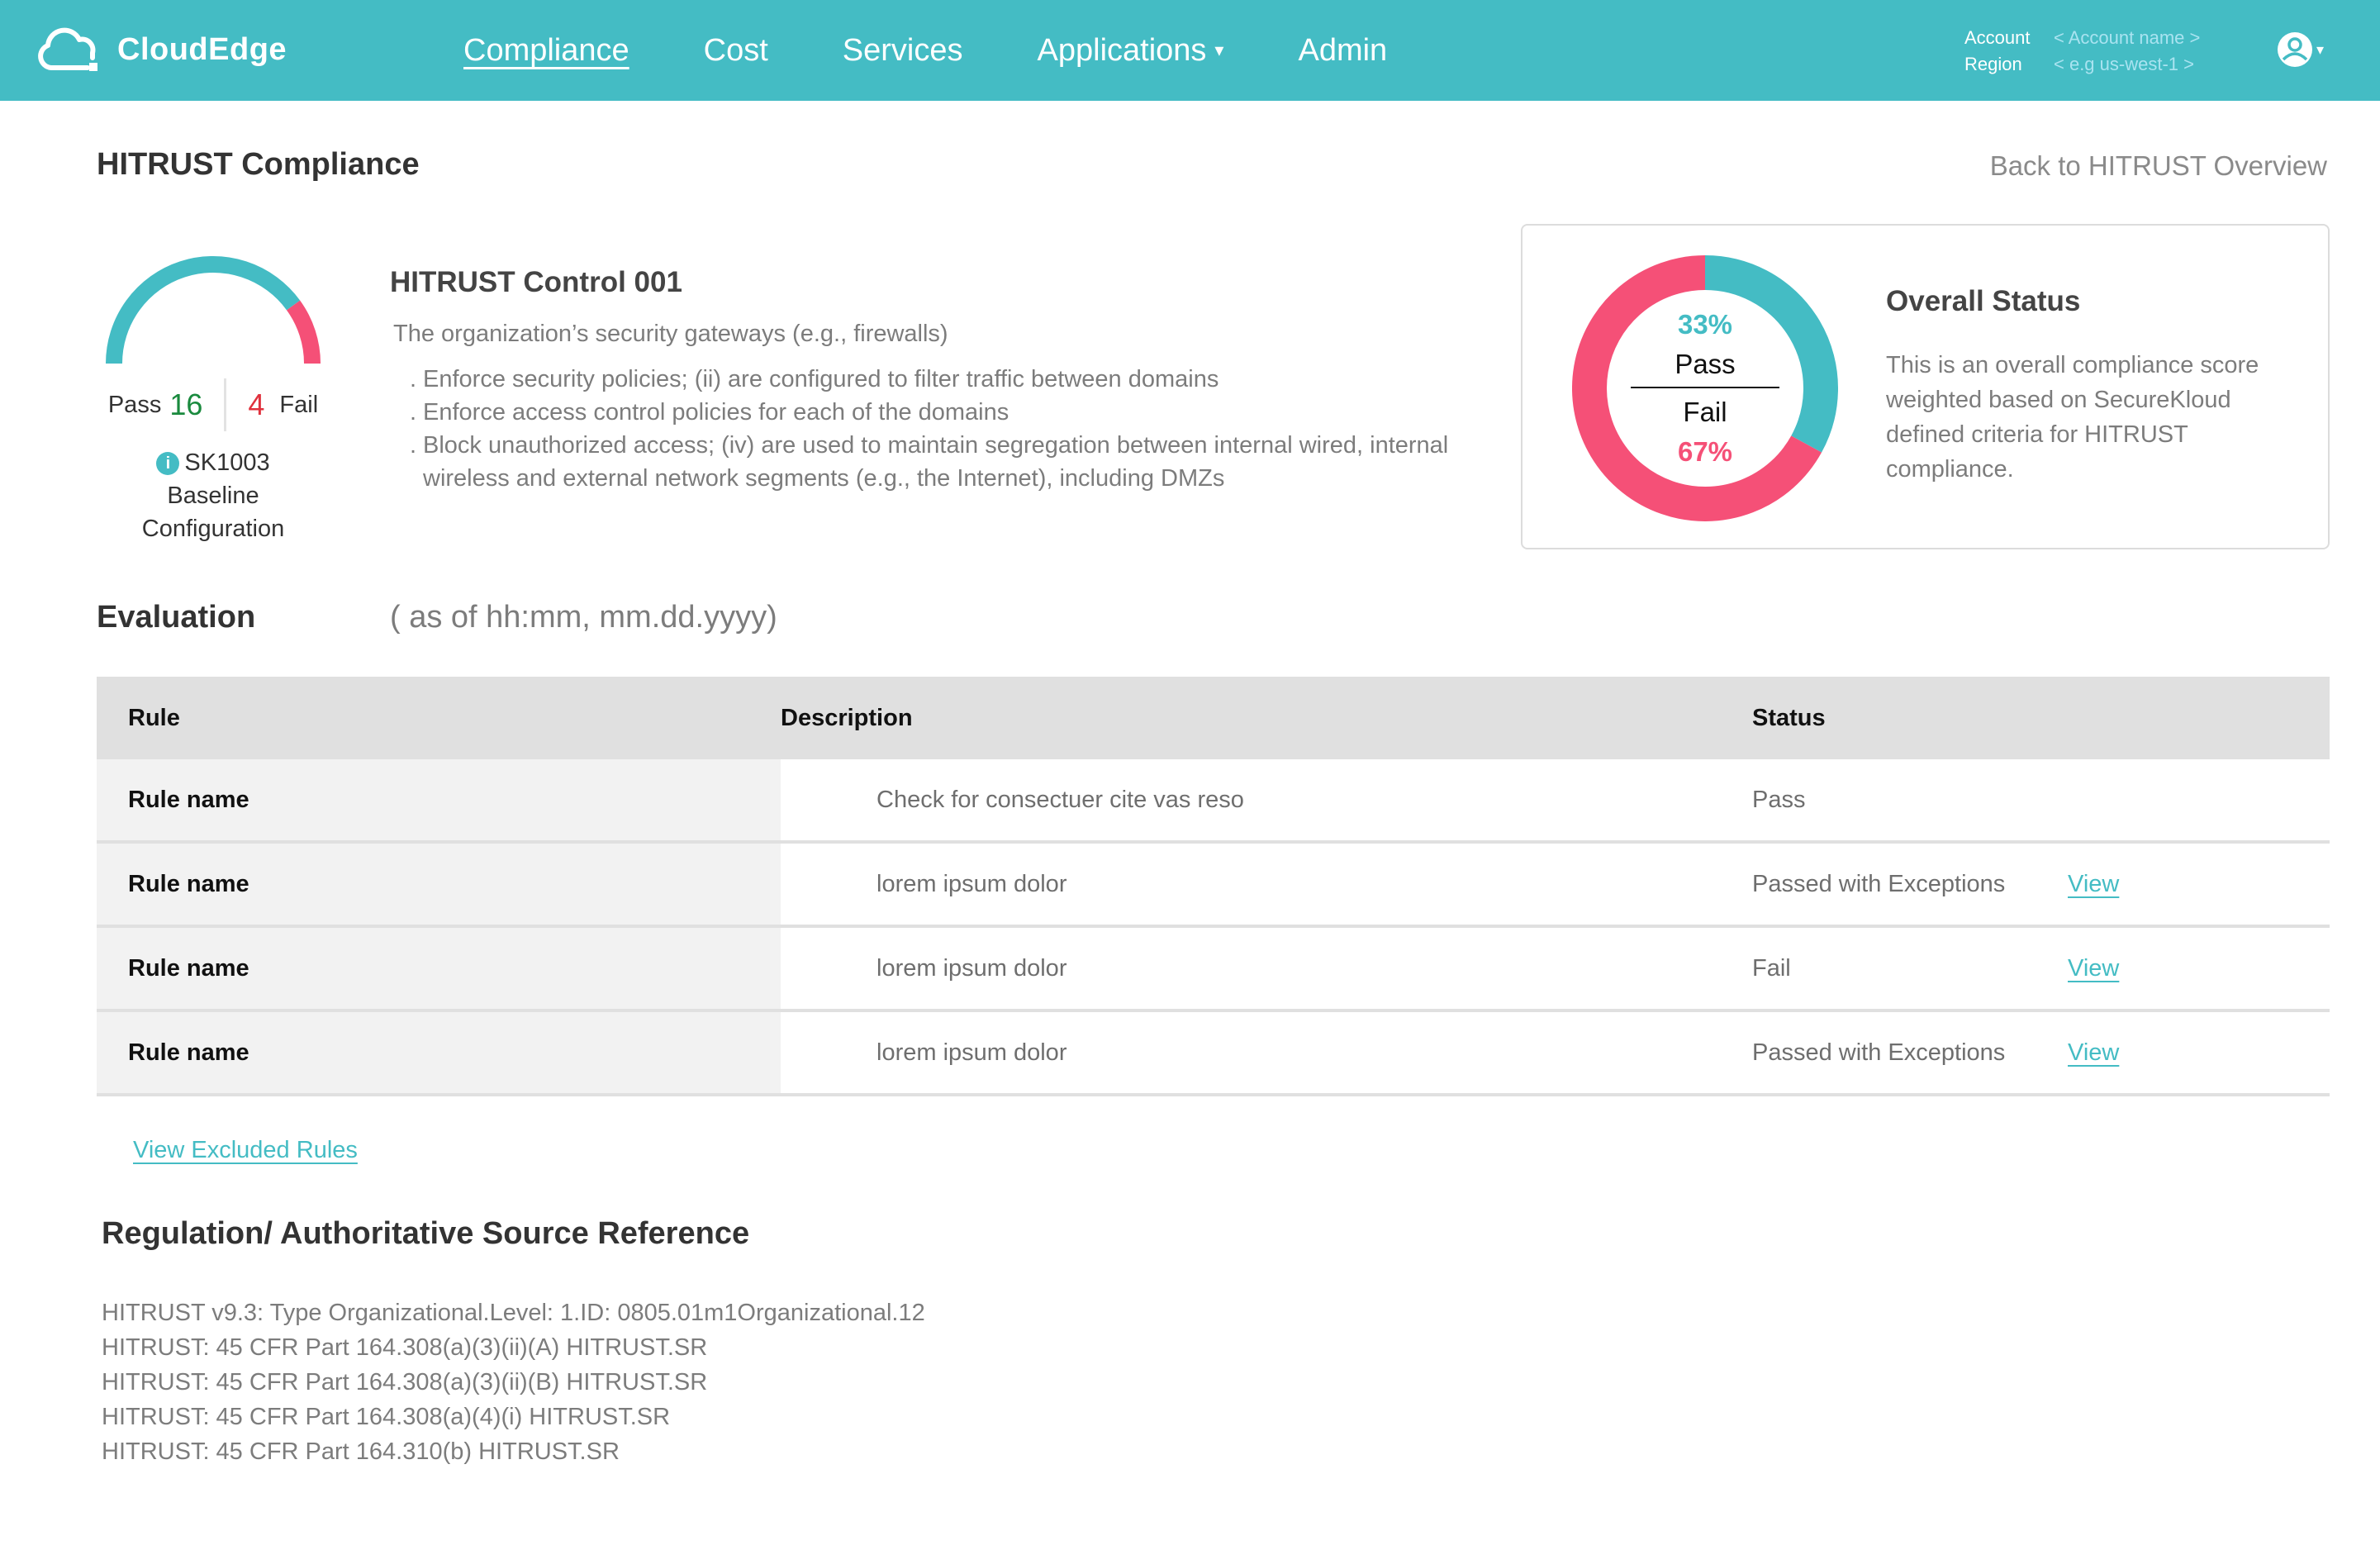 The image size is (2380, 1550). Describe the element at coordinates (1779, 799) in the screenshot. I see `rule-status: Pass` at that location.